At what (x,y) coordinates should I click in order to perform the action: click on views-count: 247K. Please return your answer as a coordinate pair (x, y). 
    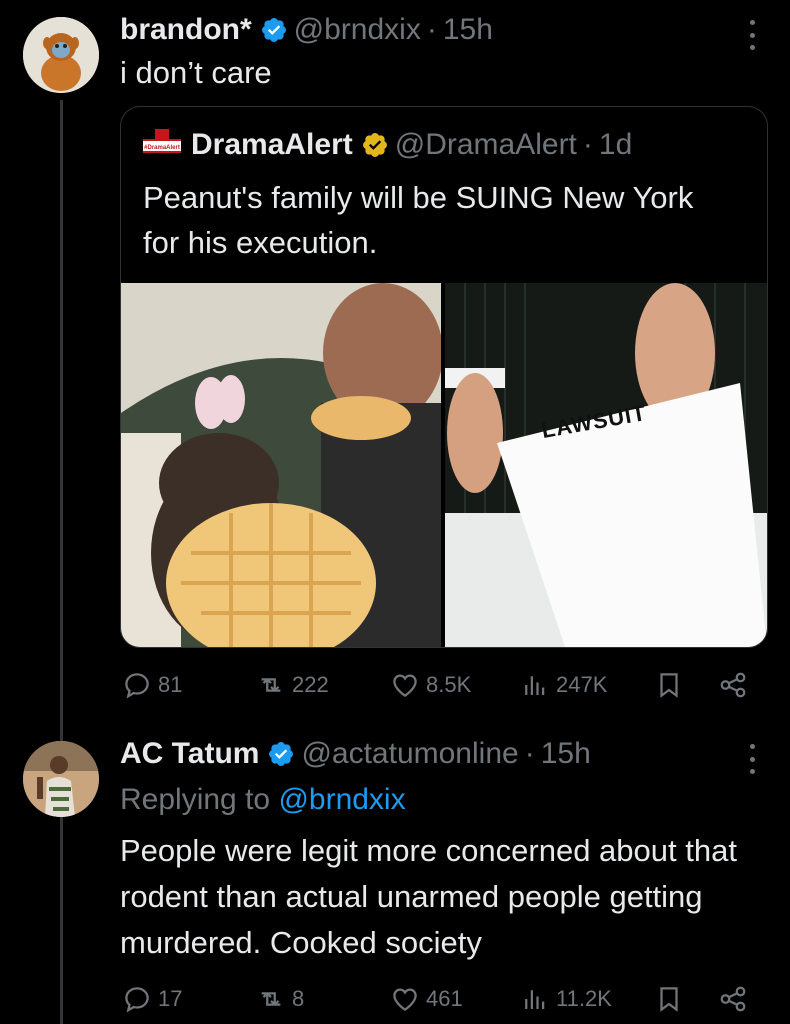
    Looking at the image, I should click on (582, 684).